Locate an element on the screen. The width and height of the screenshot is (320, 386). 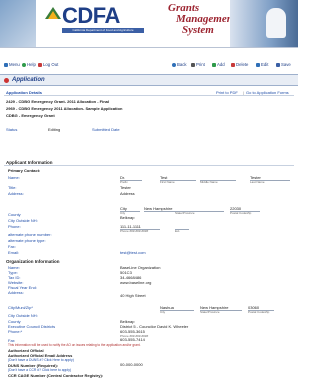
applicant-heading: Applicant Information is located at coordinates (29, 162).